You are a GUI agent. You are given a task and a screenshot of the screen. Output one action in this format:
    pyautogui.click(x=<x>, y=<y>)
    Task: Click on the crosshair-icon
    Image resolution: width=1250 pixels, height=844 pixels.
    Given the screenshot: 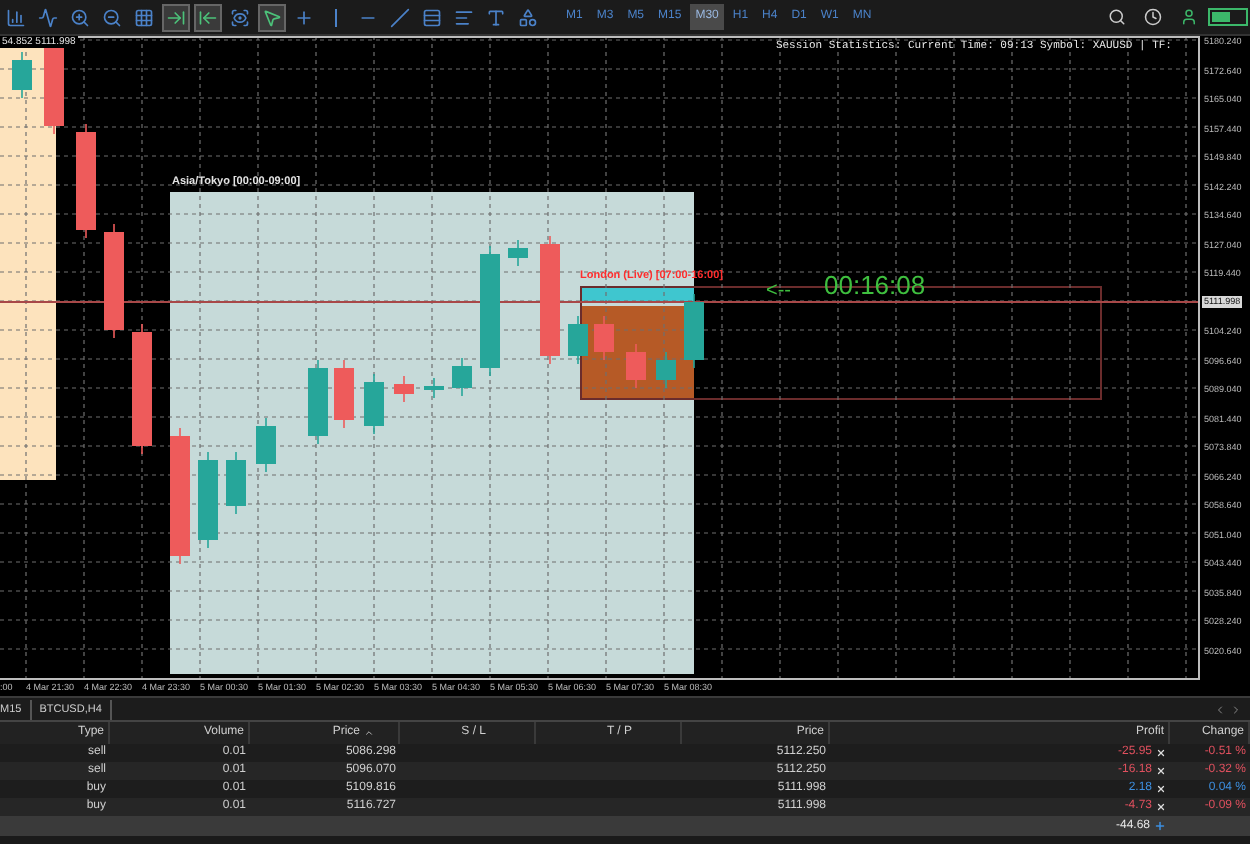 What is the action you would take?
    pyautogui.click(x=304, y=17)
    